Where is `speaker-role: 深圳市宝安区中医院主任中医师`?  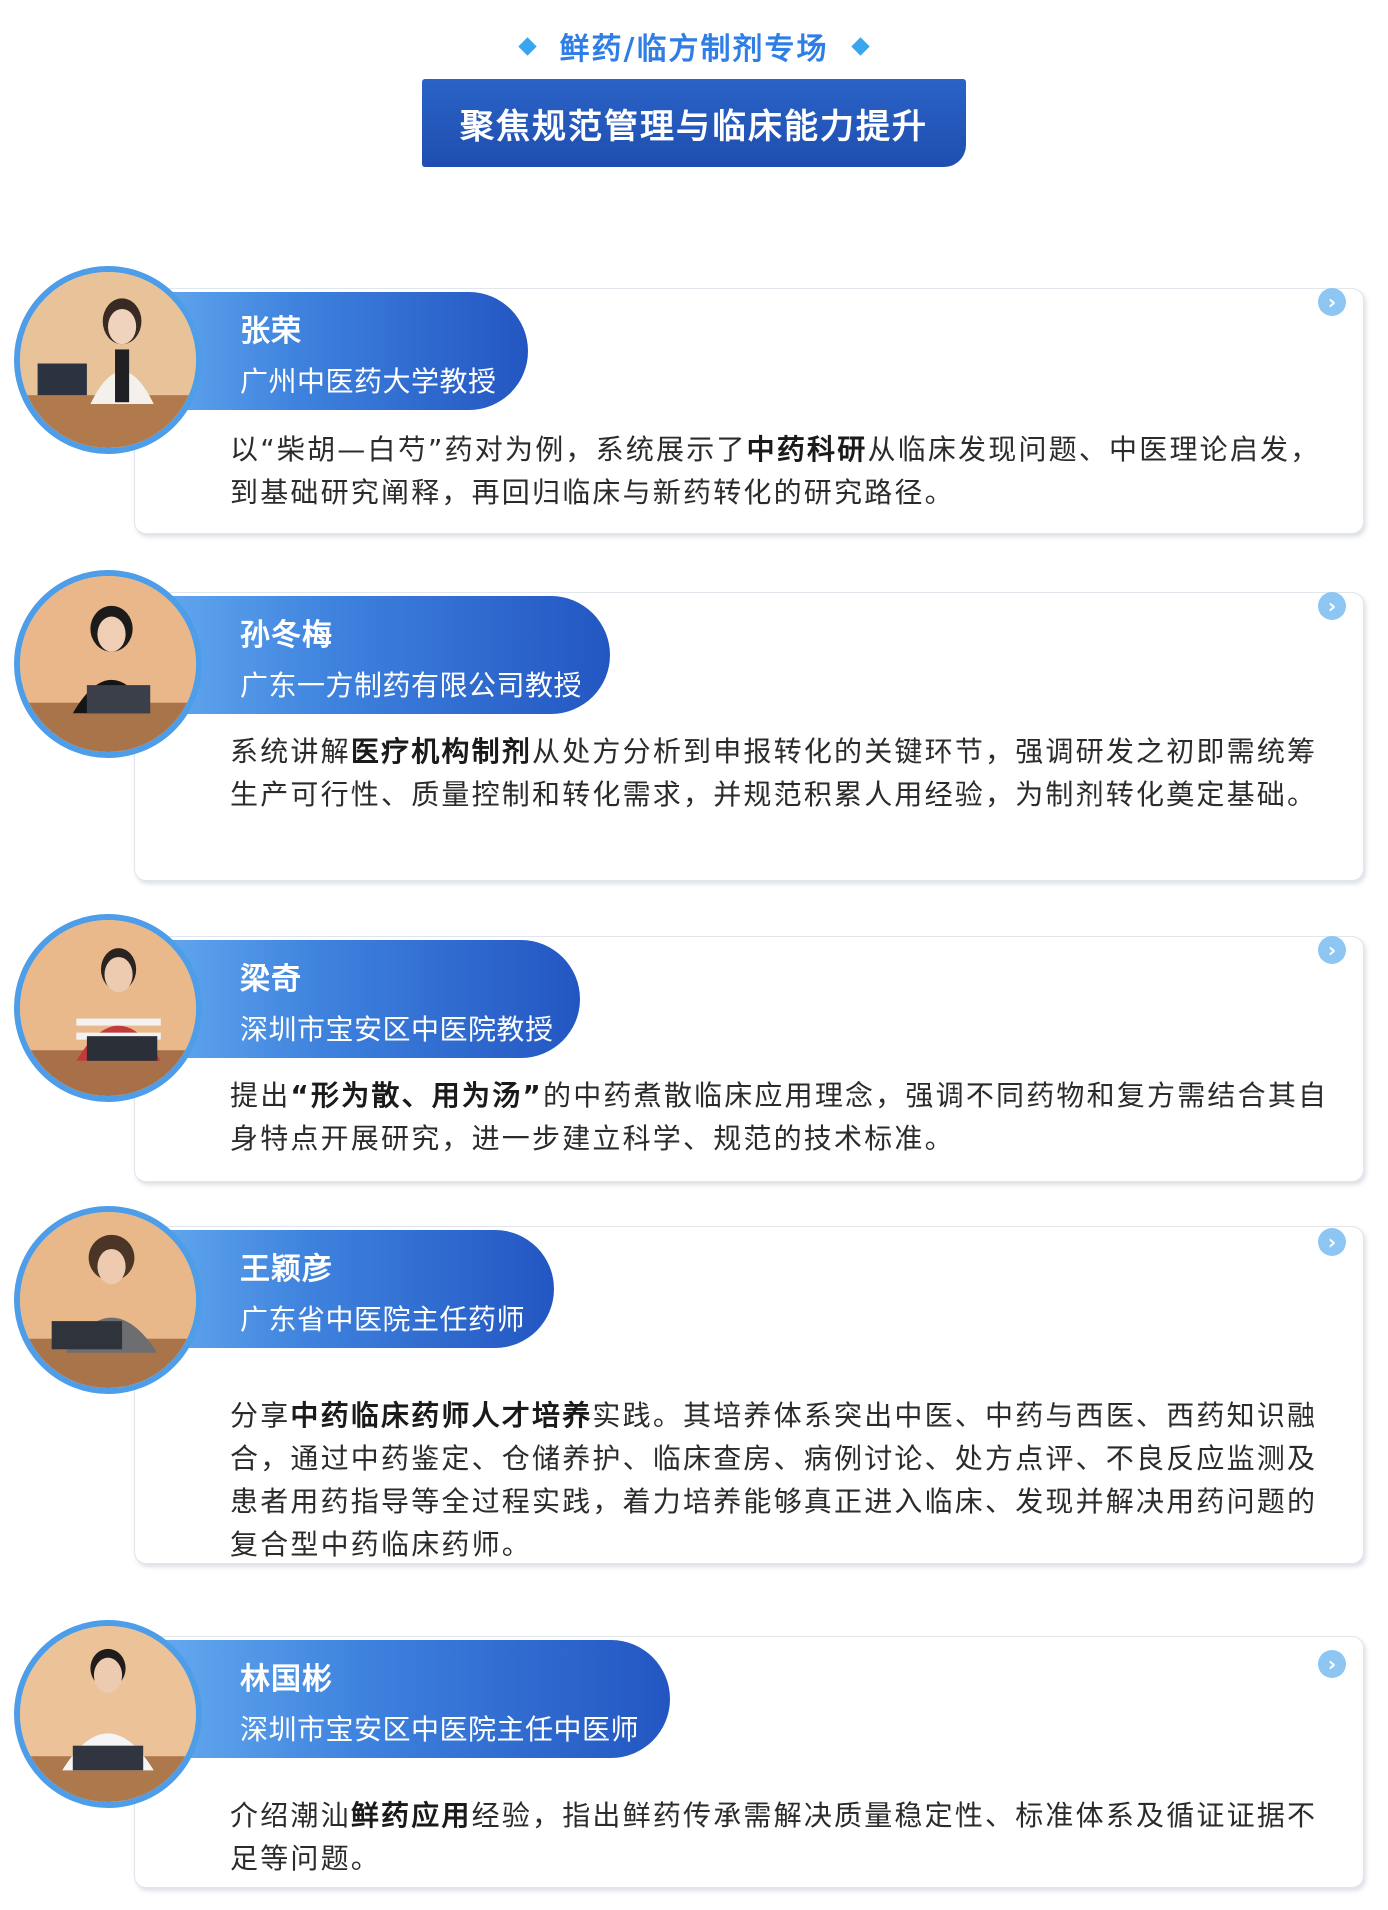 speaker-role: 深圳市宝安区中医院主任中医师 is located at coordinates (440, 1729).